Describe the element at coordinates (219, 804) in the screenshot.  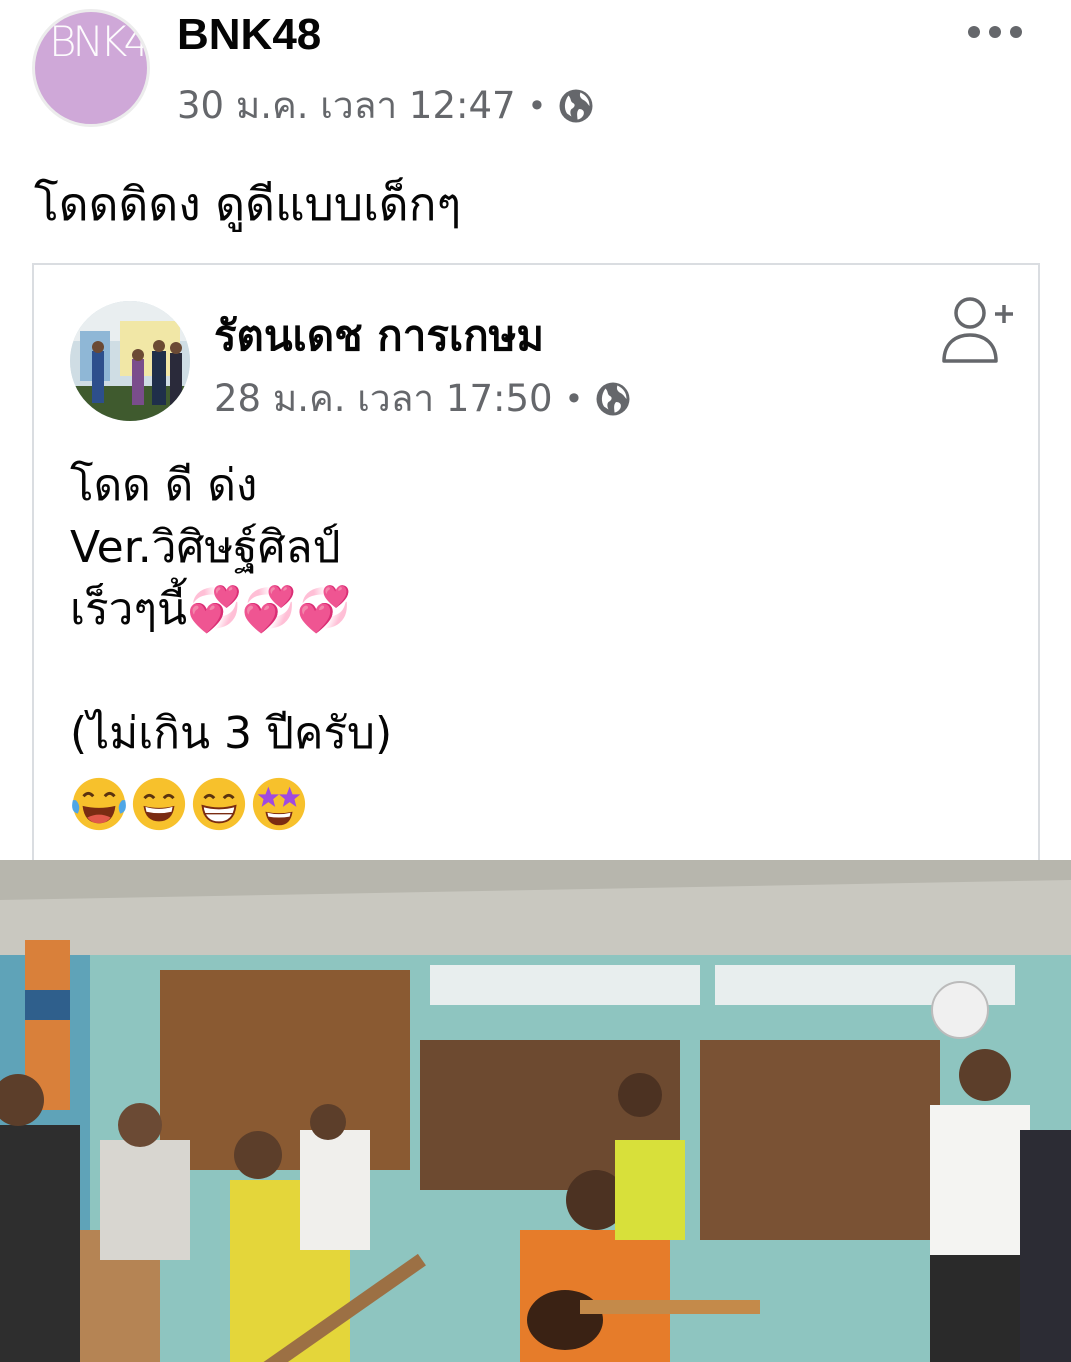
I see `beaming-face-icon` at that location.